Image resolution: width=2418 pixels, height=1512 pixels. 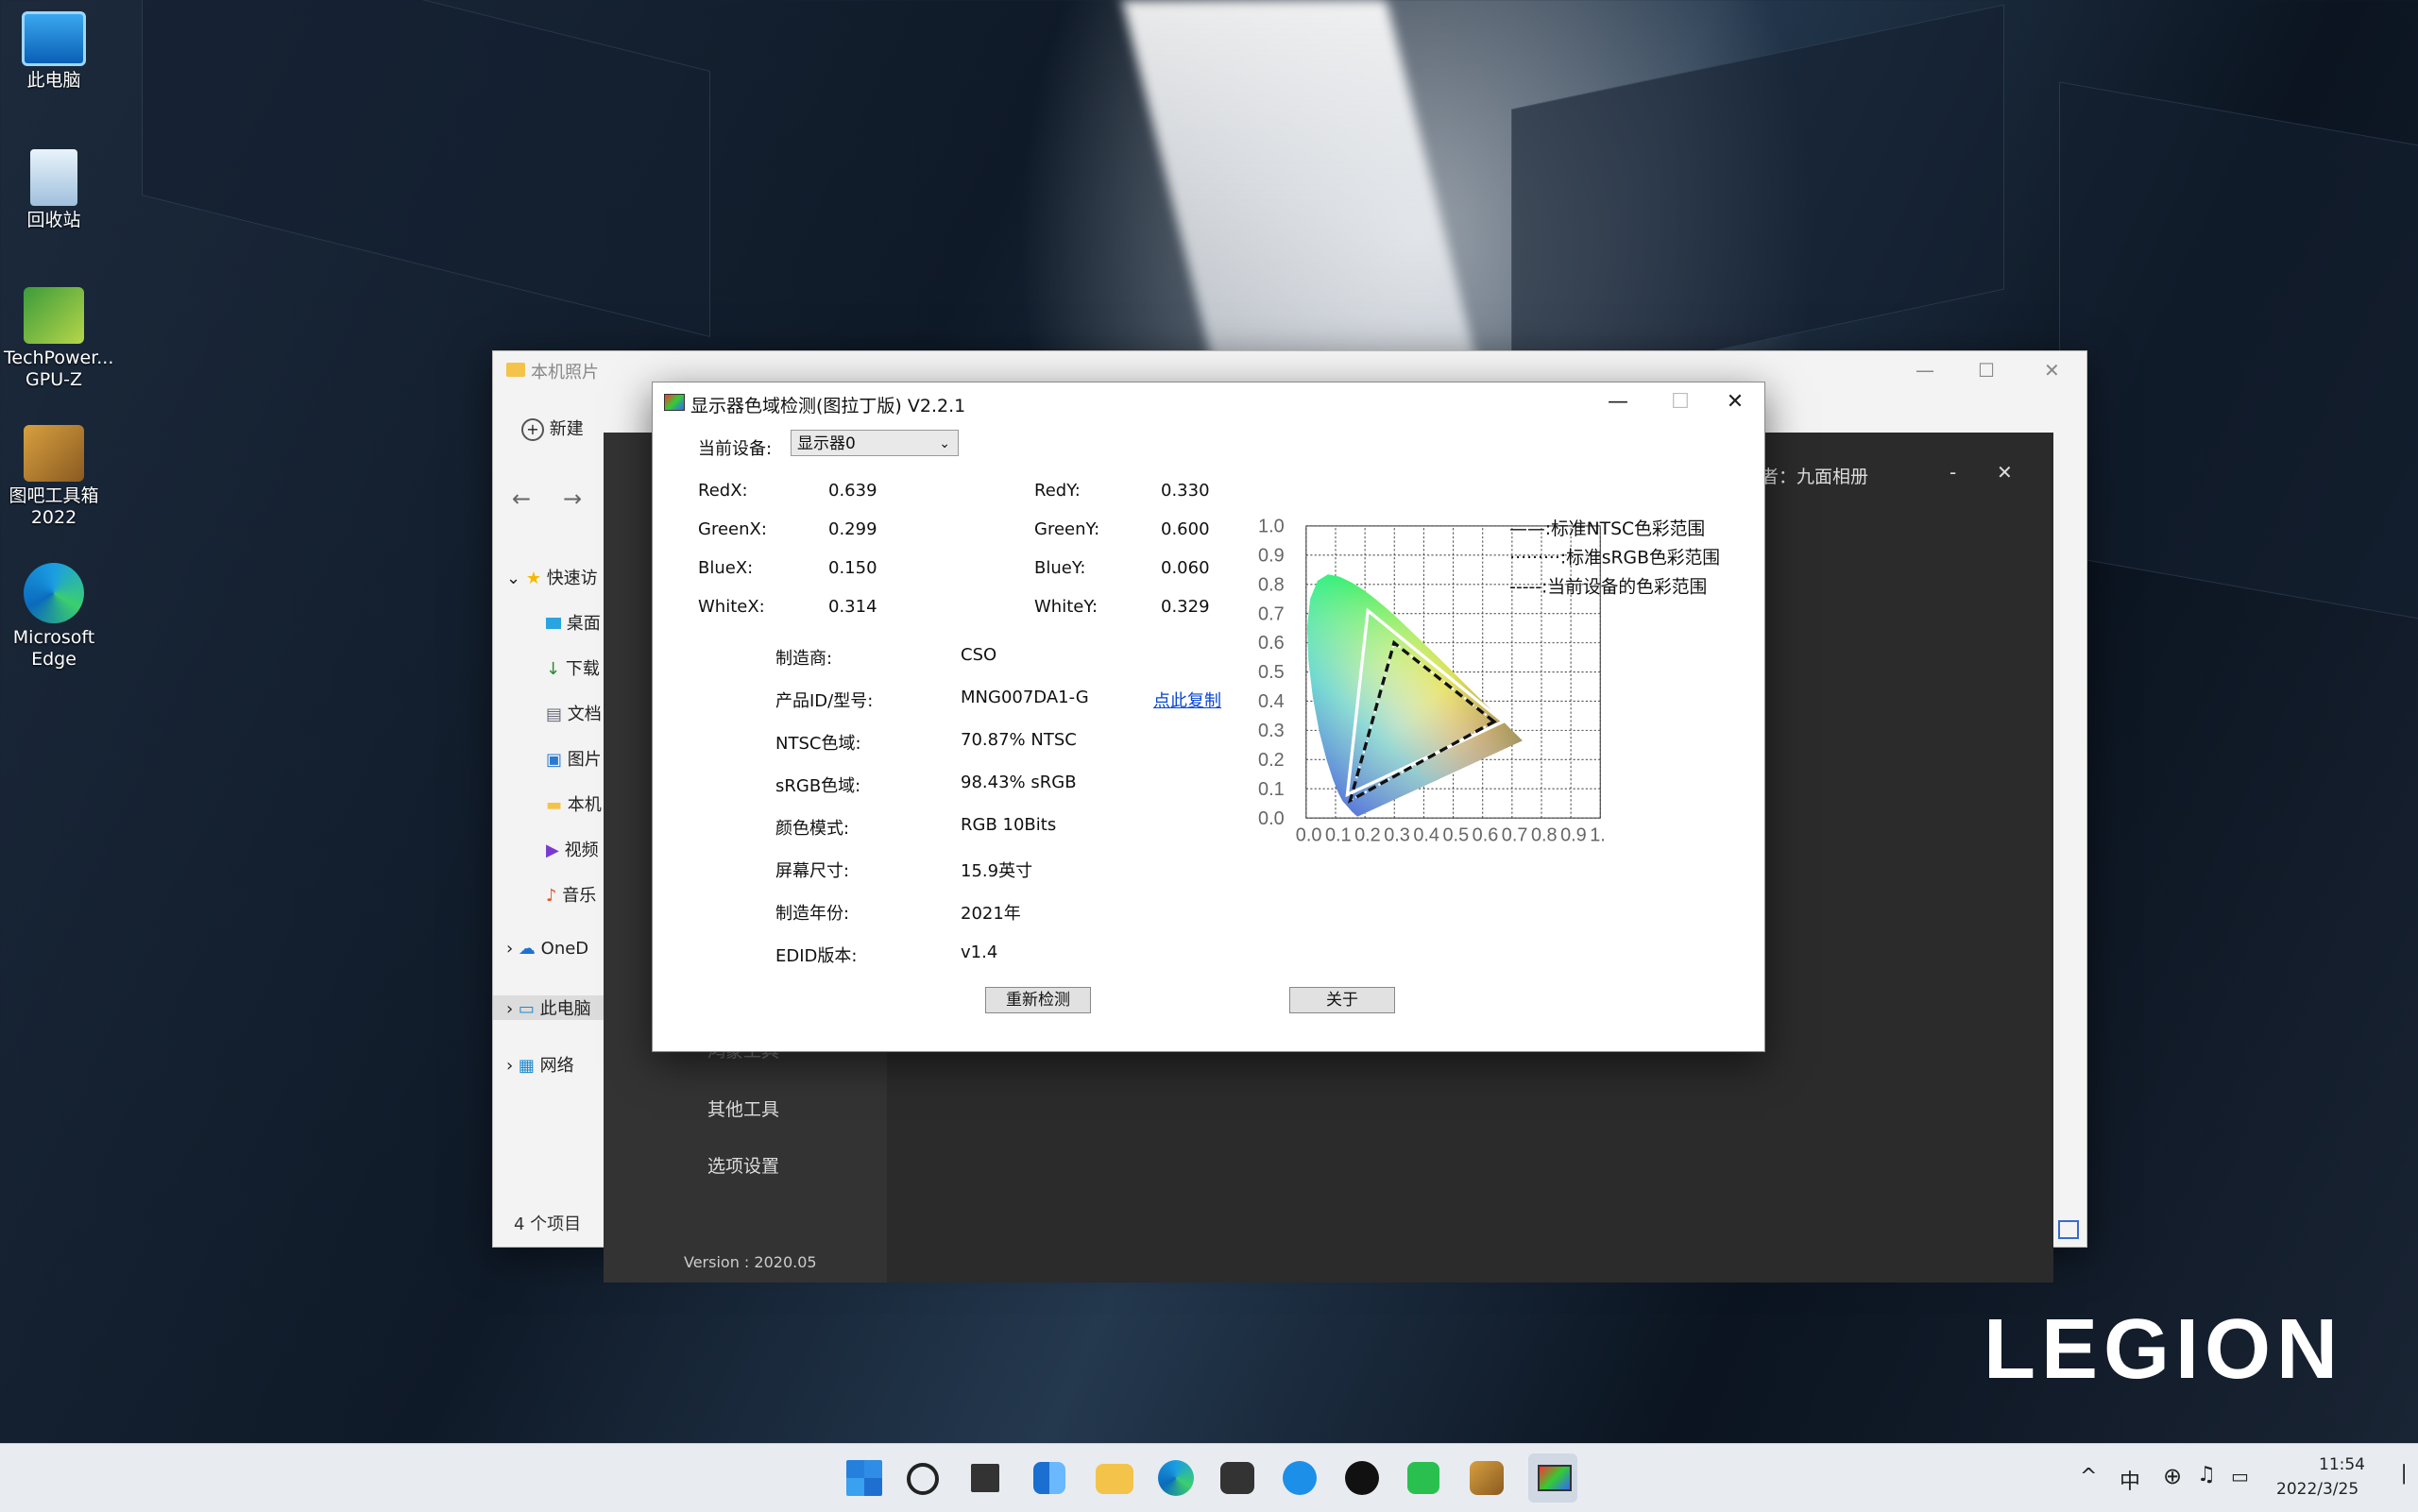 What do you see at coordinates (551, 896) in the screenshot?
I see `music-icon: ♪` at bounding box center [551, 896].